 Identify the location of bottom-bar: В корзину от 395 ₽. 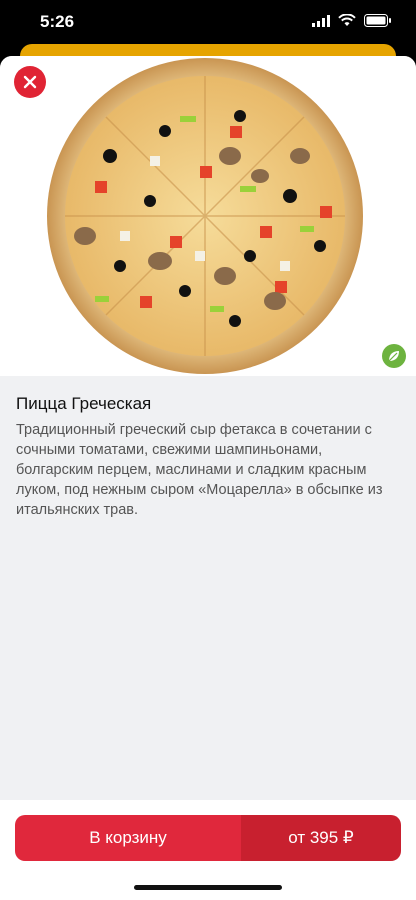
(208, 850).